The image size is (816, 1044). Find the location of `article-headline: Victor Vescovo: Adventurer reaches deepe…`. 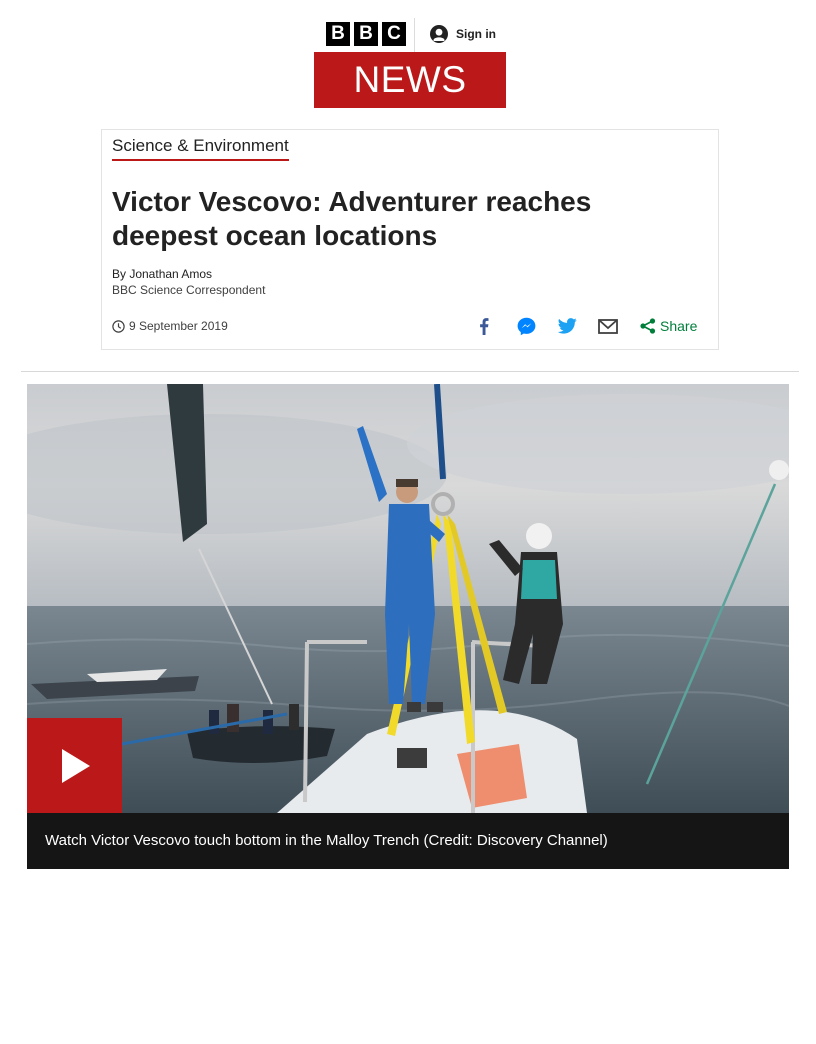

article-headline: Victor Vescovo: Adventurer reaches deepe… is located at coordinates (352, 218).